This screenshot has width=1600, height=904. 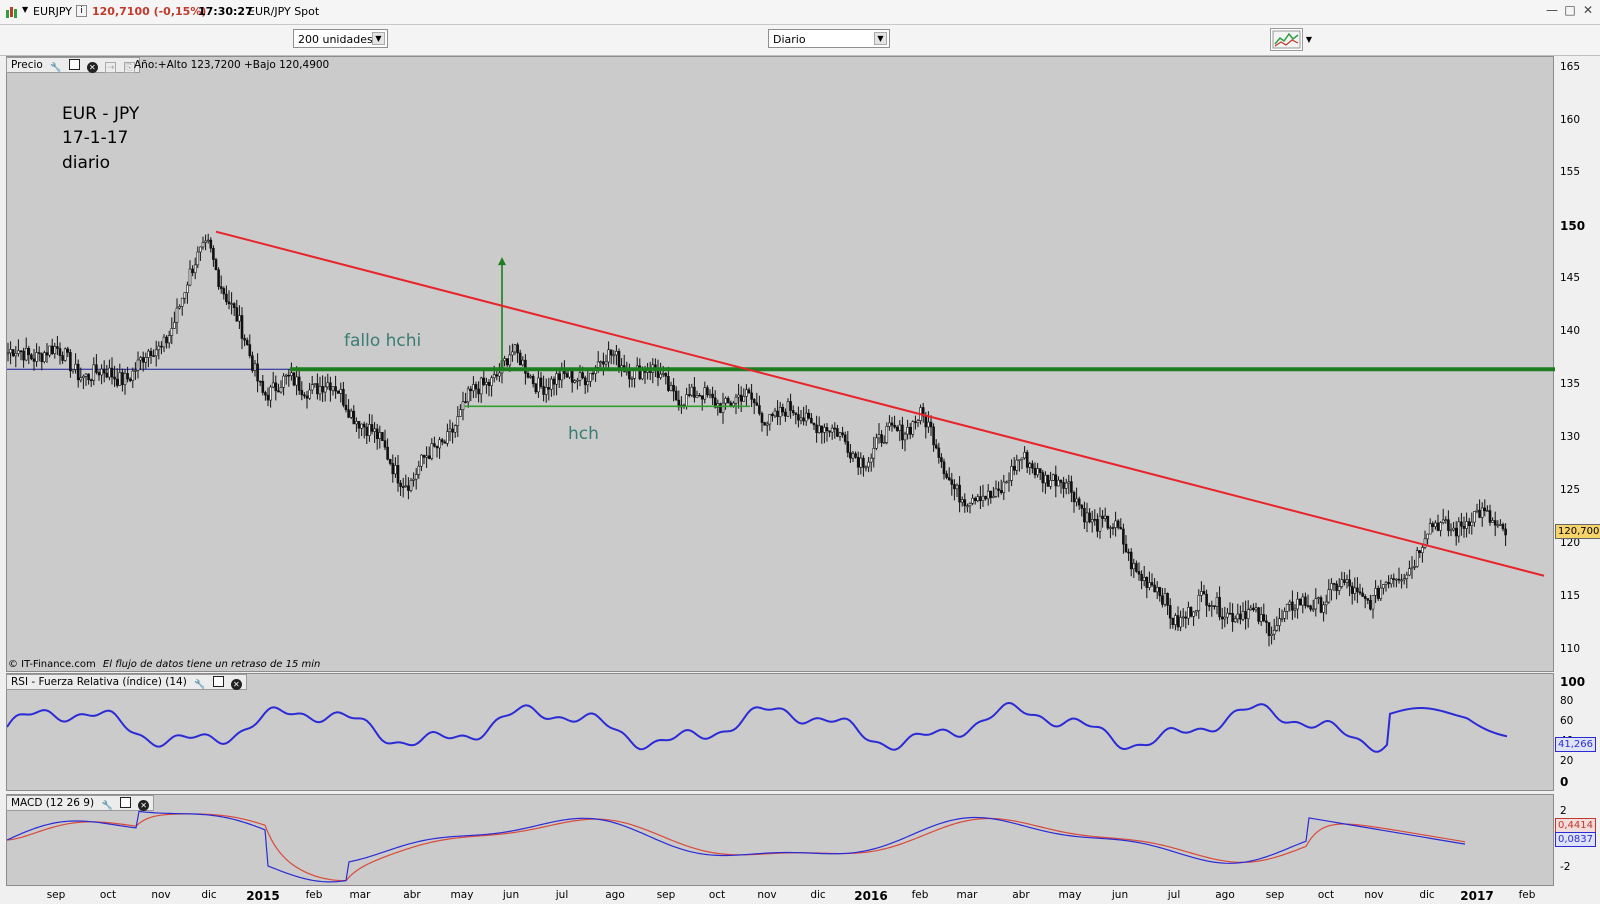 I want to click on minimize-button: —, so click(x=1552, y=11).